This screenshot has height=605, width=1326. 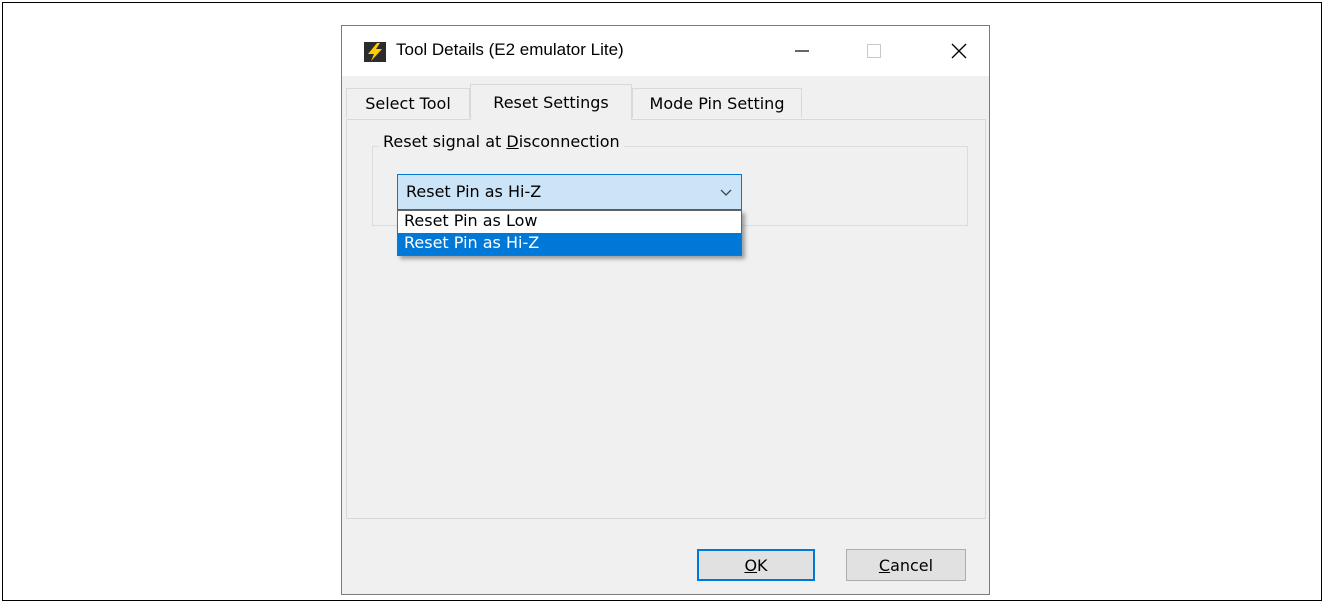 What do you see at coordinates (665, 51) in the screenshot?
I see `title-bar: Tool Details (E2 emulator Lite)` at bounding box center [665, 51].